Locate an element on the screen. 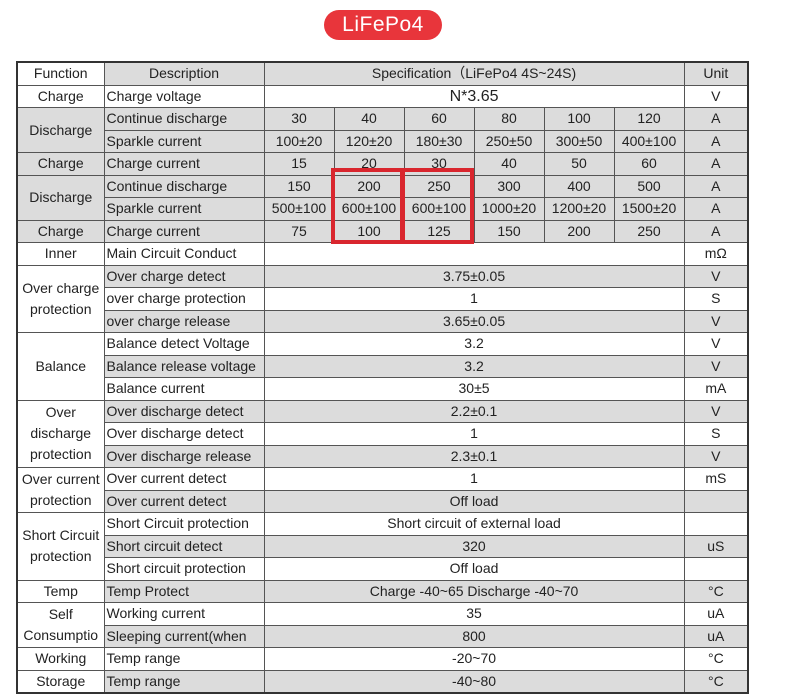 This screenshot has width=788, height=694. function-cell: Temp is located at coordinates (60, 591).